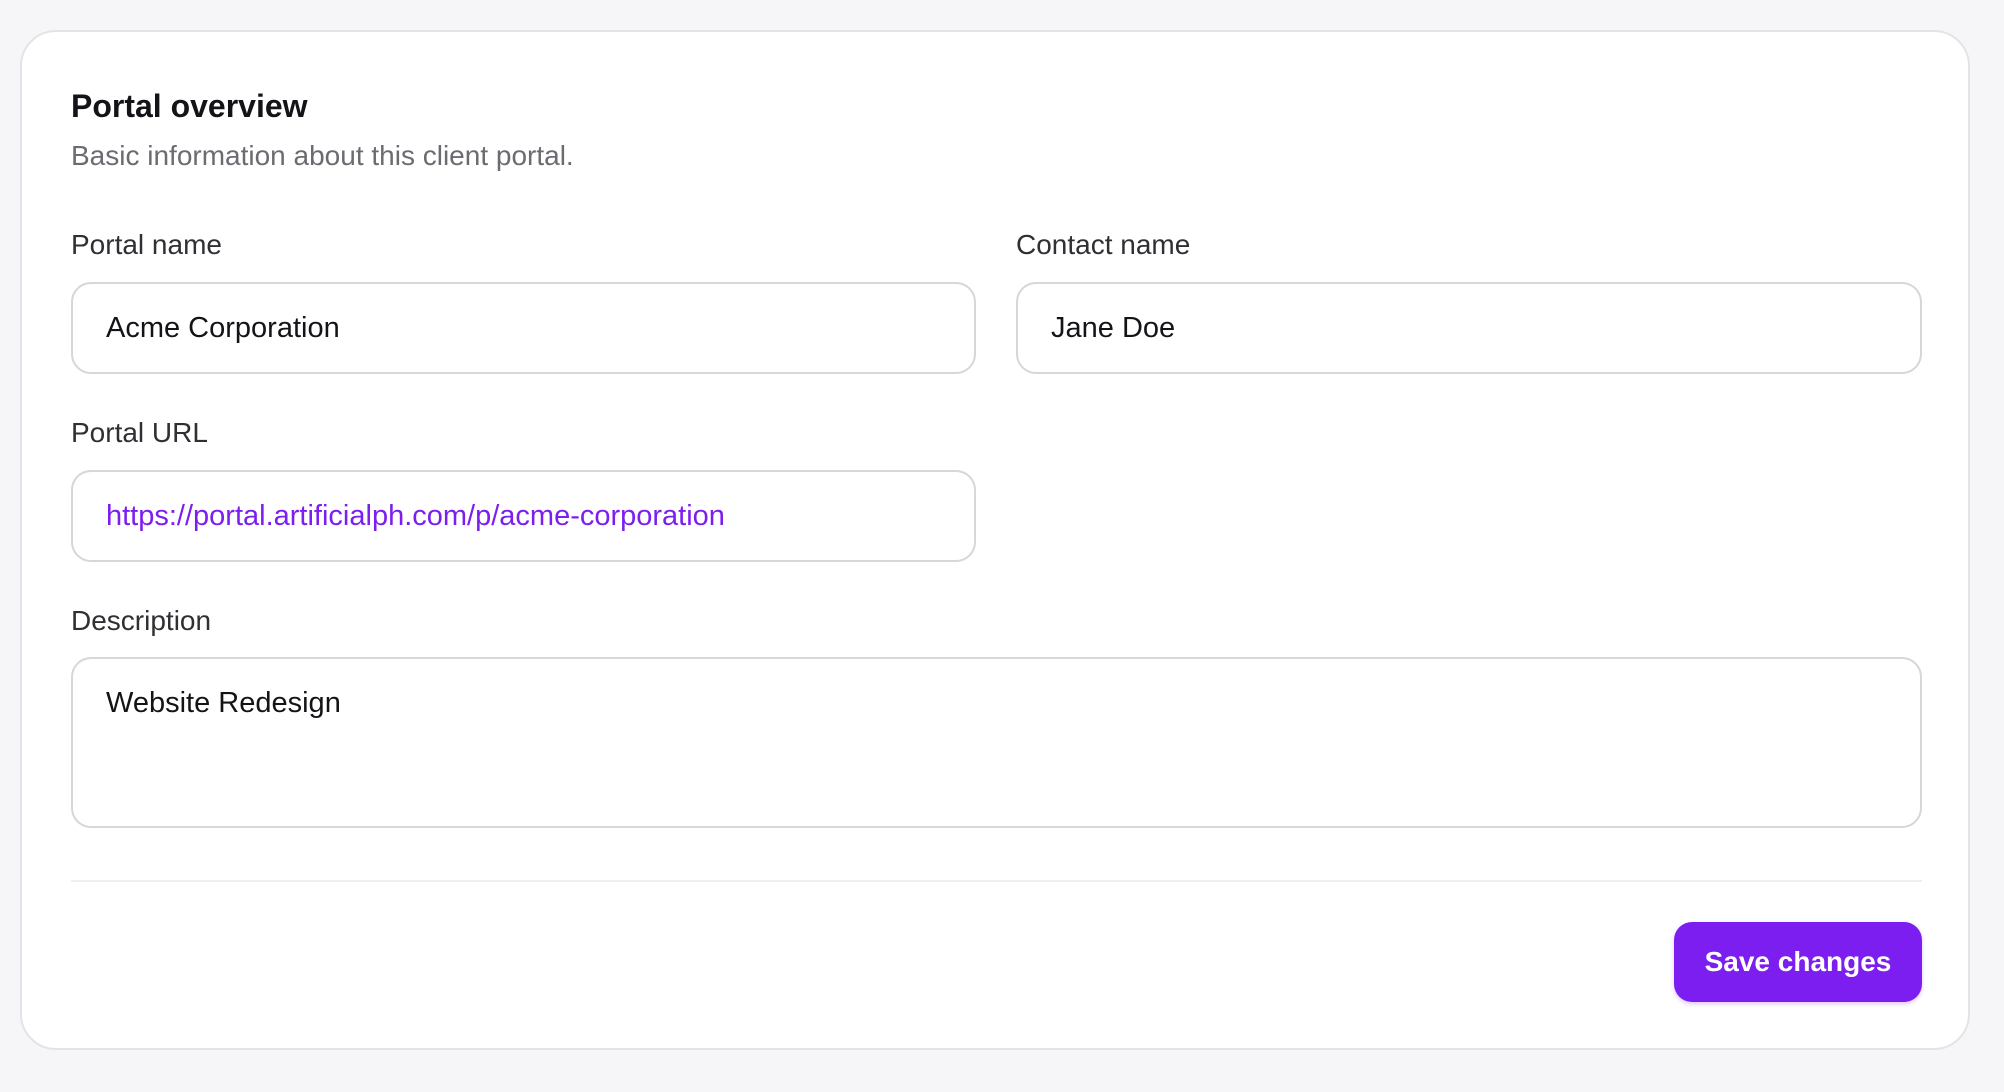  Describe the element at coordinates (139, 432) in the screenshot. I see `portal-url-label: Portal URL` at that location.